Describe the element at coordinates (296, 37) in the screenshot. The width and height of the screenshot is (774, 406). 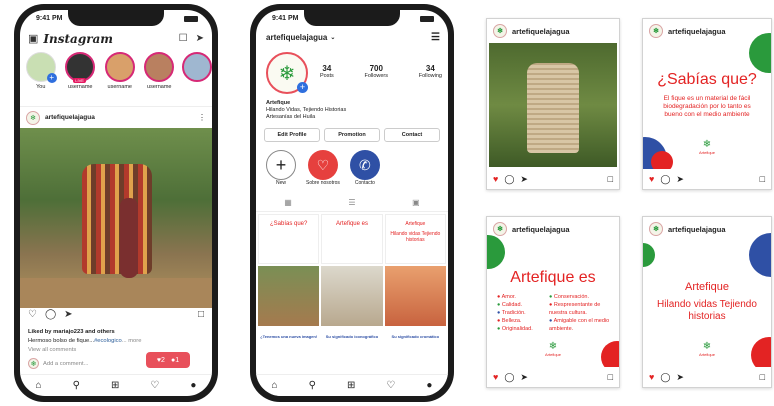
I see `profile-username: artefiquelajagua` at that location.